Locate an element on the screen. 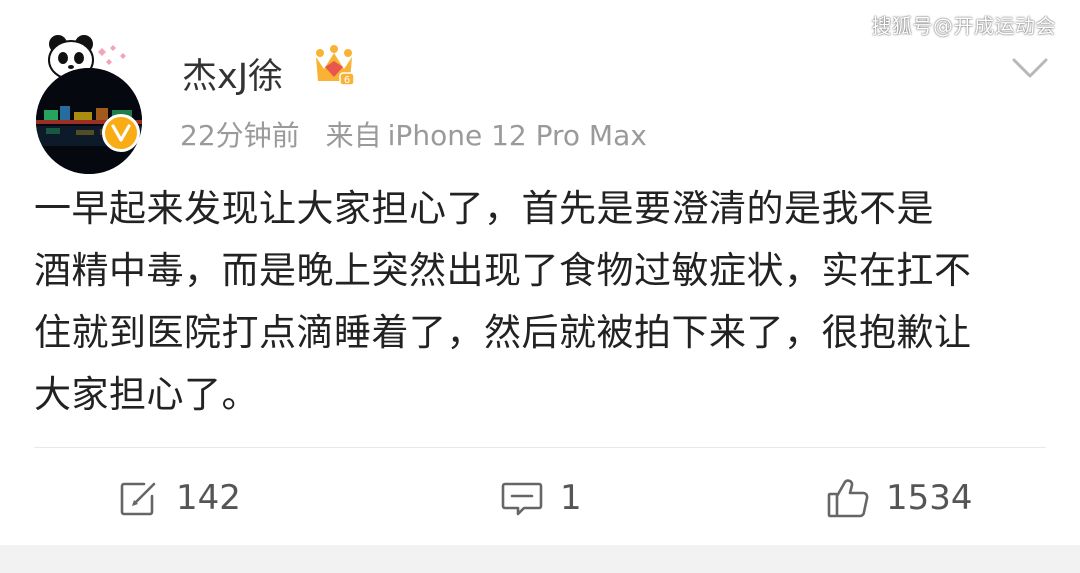 The height and width of the screenshot is (573, 1080). repost-count: 142 is located at coordinates (208, 498).